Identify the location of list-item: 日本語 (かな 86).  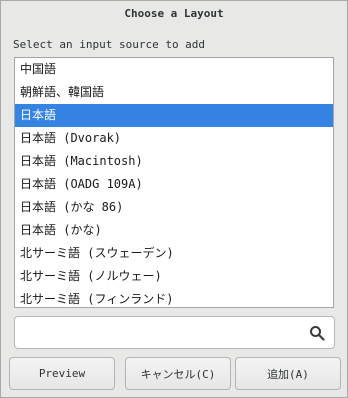
(174, 207).